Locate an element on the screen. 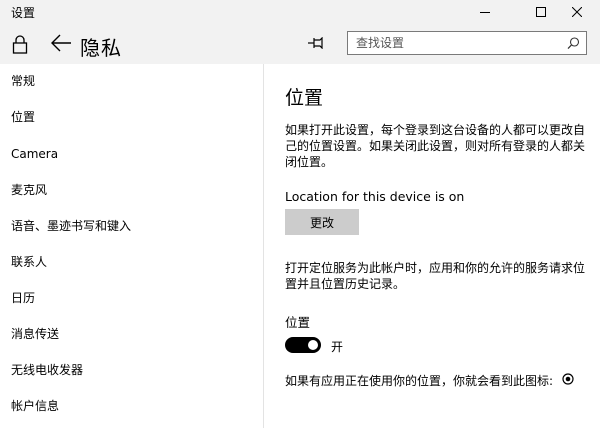 The width and height of the screenshot is (600, 428). lock-icon is located at coordinates (20, 44).